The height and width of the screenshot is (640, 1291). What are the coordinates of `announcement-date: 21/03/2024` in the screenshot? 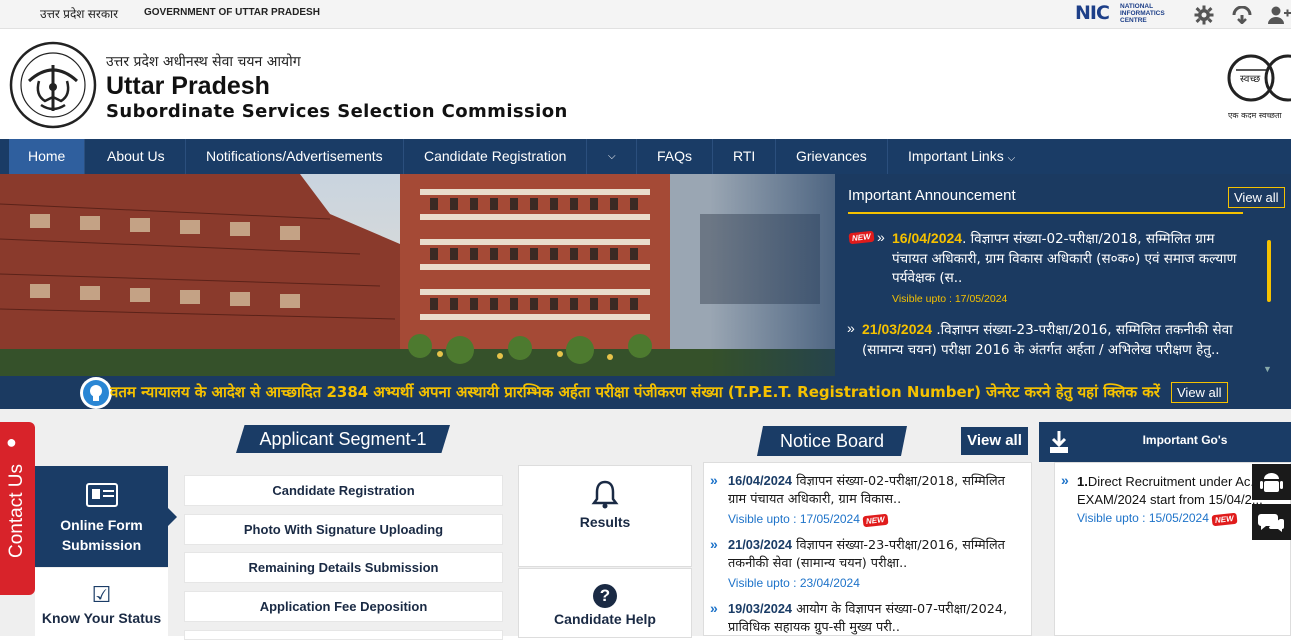 It's located at (897, 329).